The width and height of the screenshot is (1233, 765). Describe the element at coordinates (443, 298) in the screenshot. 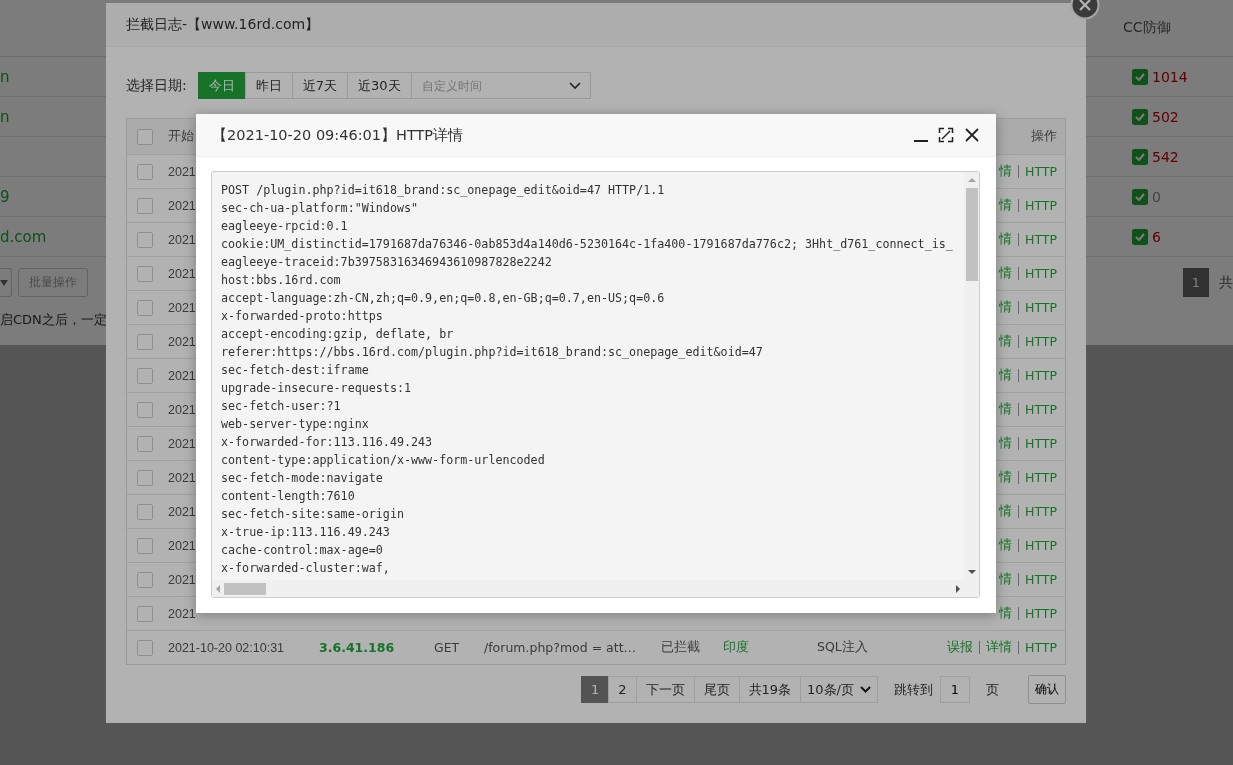

I see `code-line: accept-language:zh-CN,zh;q=0.9,en;q=0.8,en-GB;q=0.7,en-US;q=0.6` at that location.